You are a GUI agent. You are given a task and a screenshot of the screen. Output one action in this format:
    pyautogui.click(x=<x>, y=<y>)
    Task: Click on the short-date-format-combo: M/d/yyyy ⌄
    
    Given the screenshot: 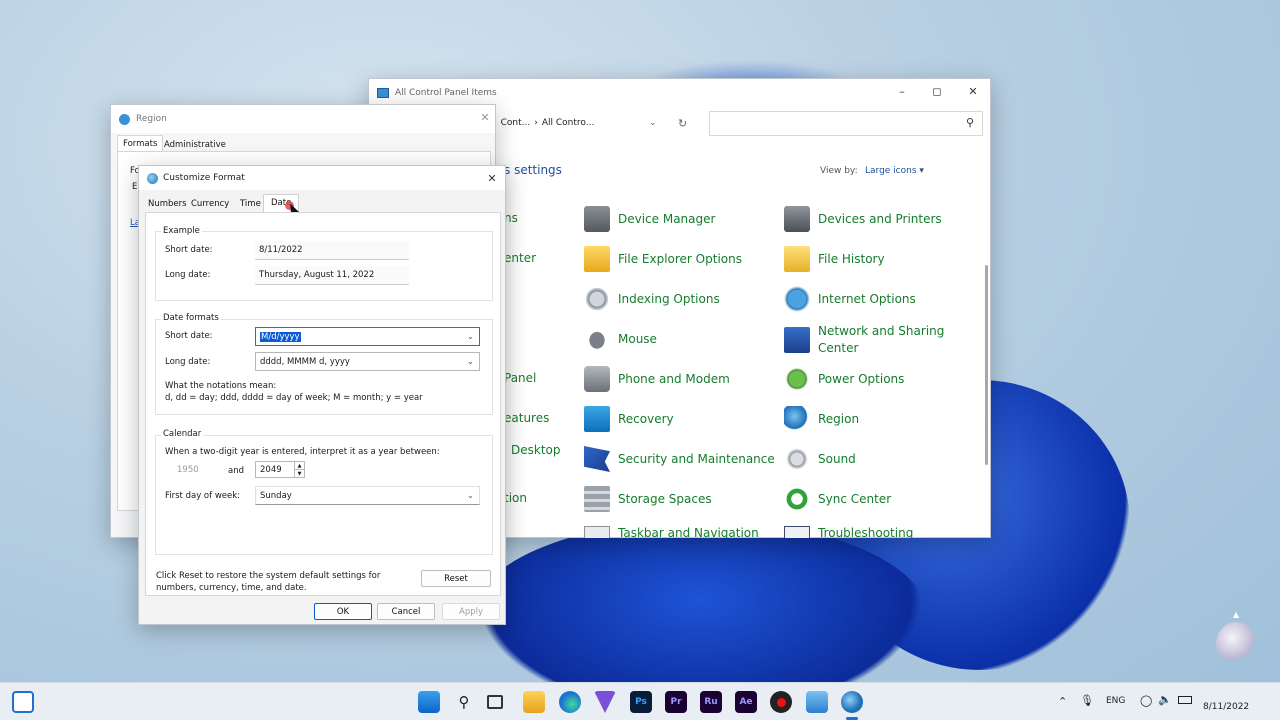 What is the action you would take?
    pyautogui.click(x=367, y=336)
    